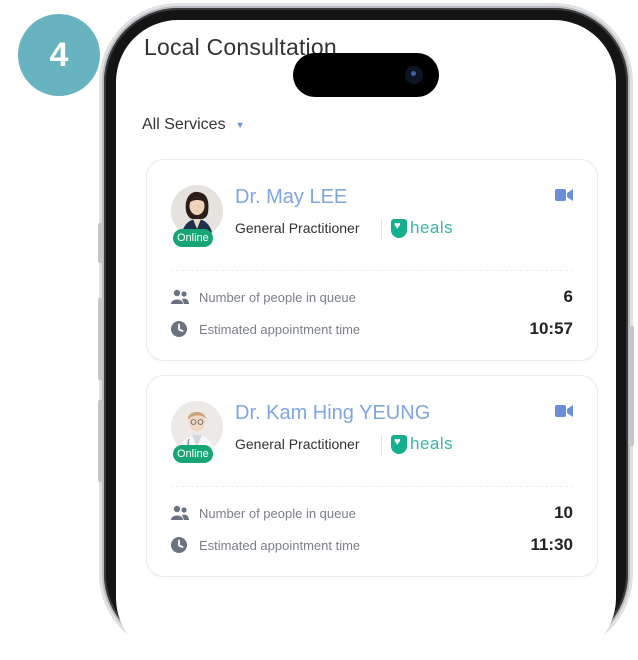 The width and height of the screenshot is (638, 660). Describe the element at coordinates (551, 328) in the screenshot. I see `appointment-time-value: 10:57` at that location.